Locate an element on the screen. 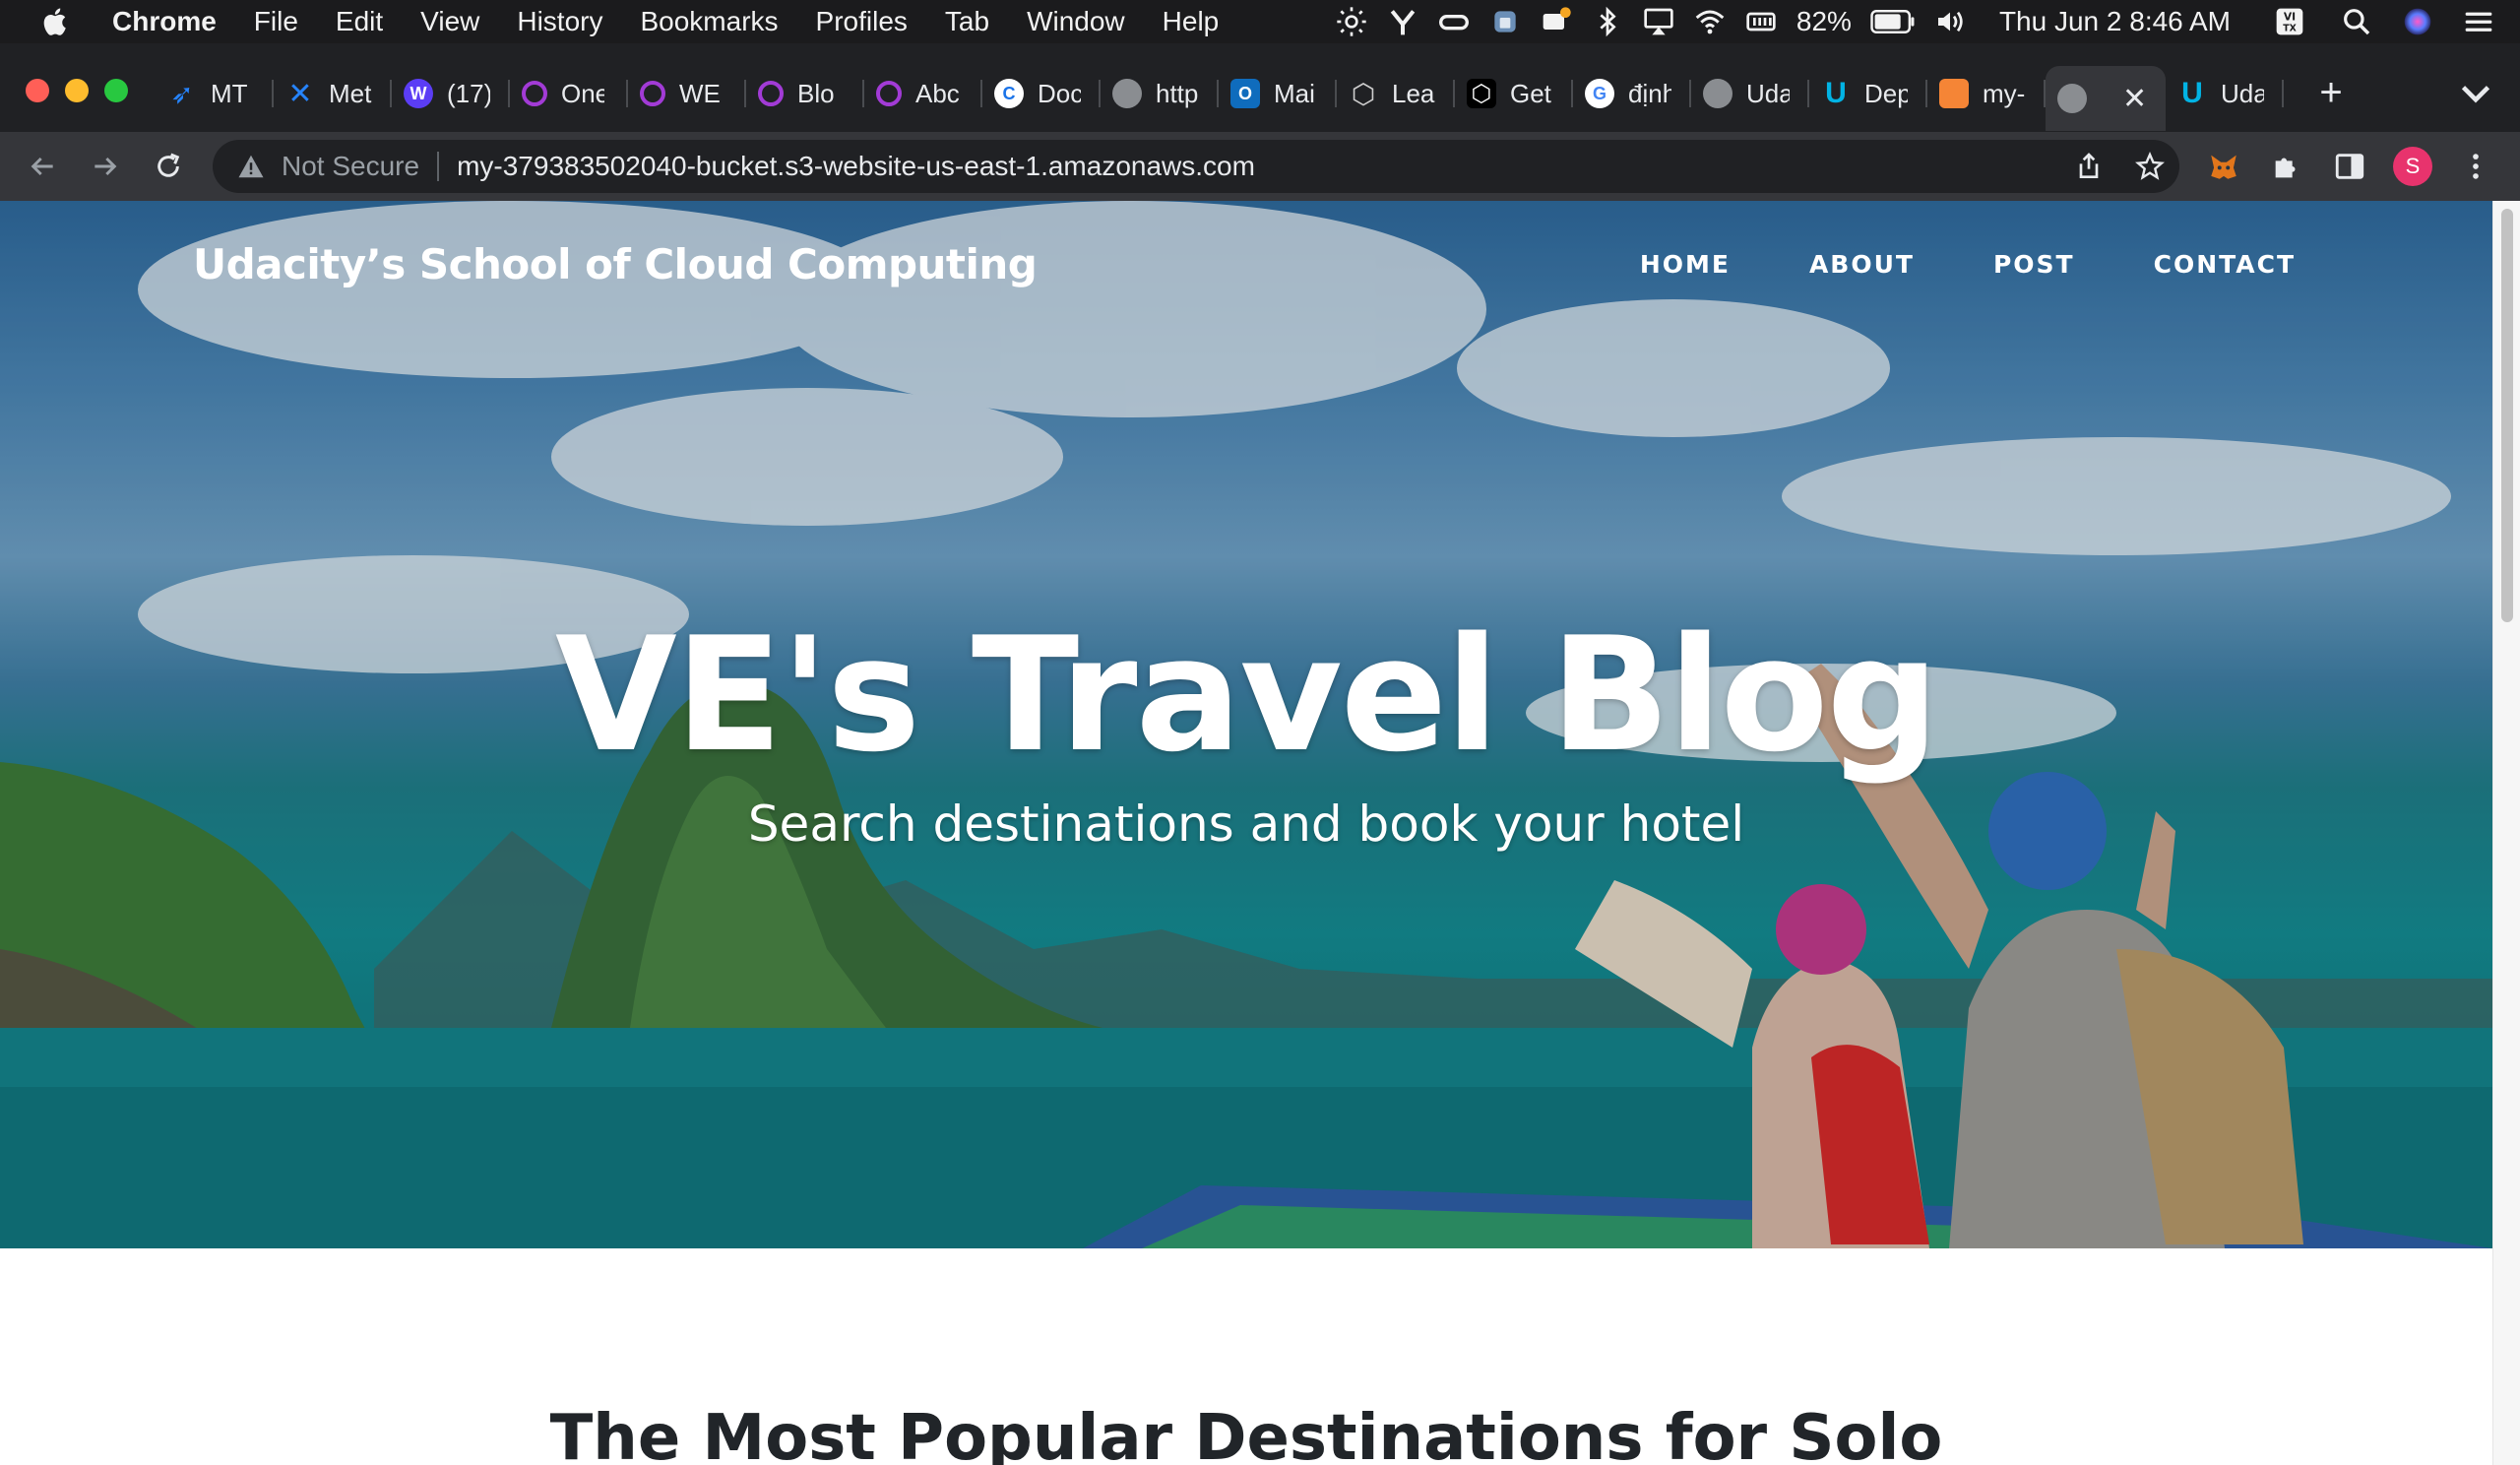 The height and width of the screenshot is (1465, 2520). volume-icon is located at coordinates (1950, 21).